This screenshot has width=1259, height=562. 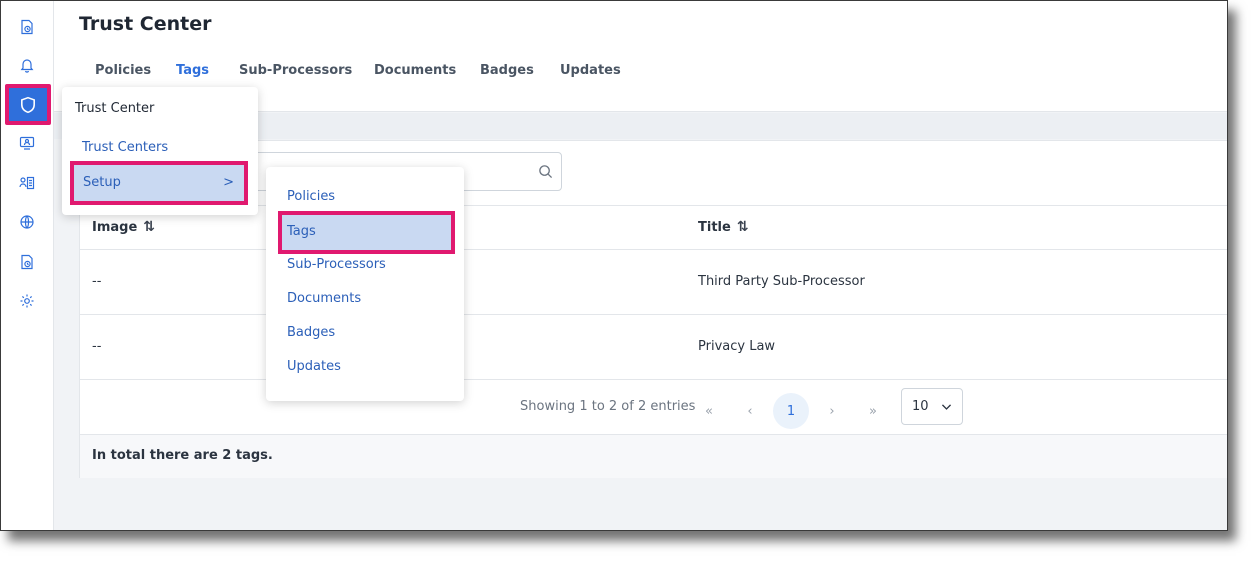 What do you see at coordinates (145, 24) in the screenshot?
I see `page-title: Trust Center` at bounding box center [145, 24].